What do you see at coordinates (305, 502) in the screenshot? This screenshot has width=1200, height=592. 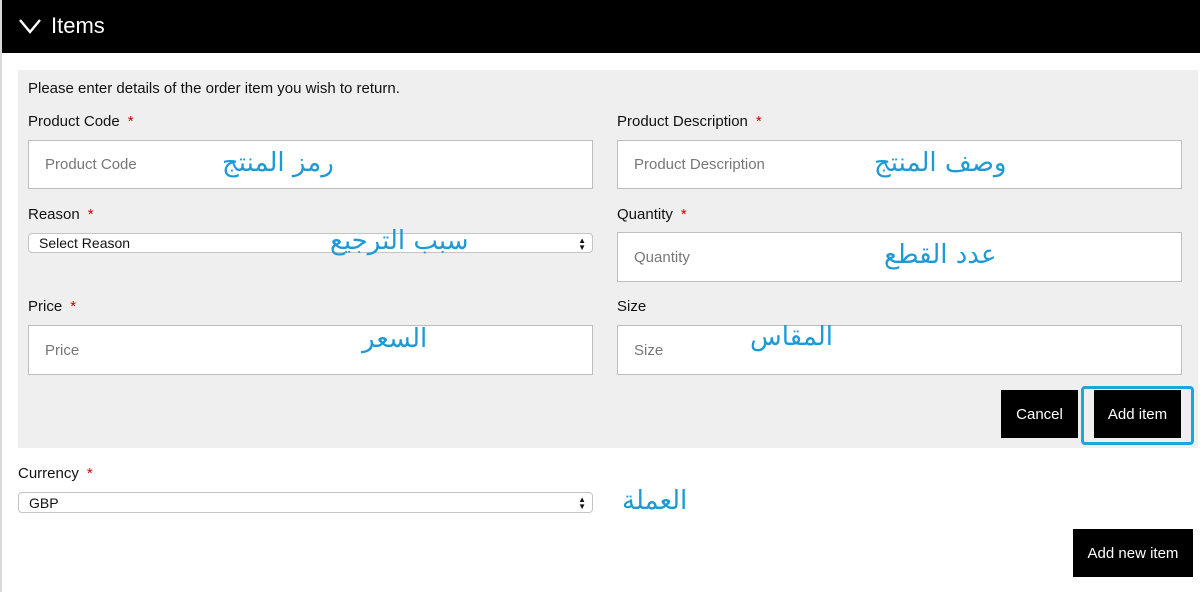 I see `currency-select: GBP ▲ ▼` at bounding box center [305, 502].